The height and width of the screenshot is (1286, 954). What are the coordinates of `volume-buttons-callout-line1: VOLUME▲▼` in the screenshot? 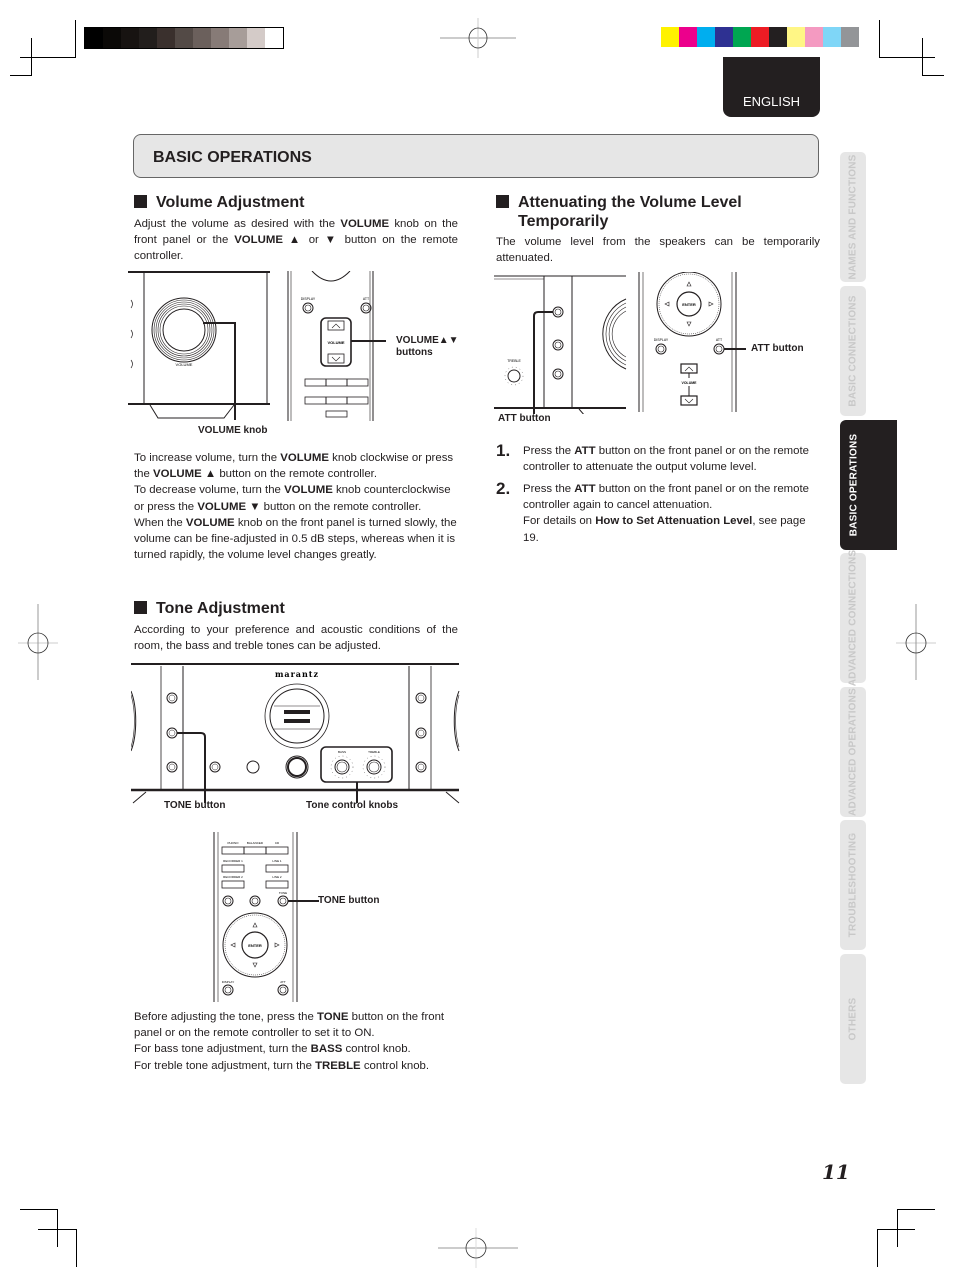 It's located at (427, 340).